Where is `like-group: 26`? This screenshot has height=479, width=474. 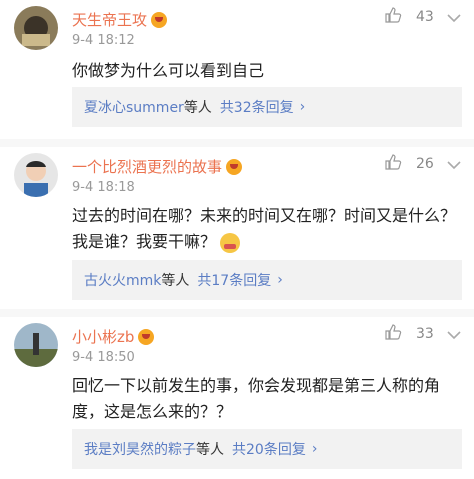
like-group: 26 is located at coordinates (423, 164).